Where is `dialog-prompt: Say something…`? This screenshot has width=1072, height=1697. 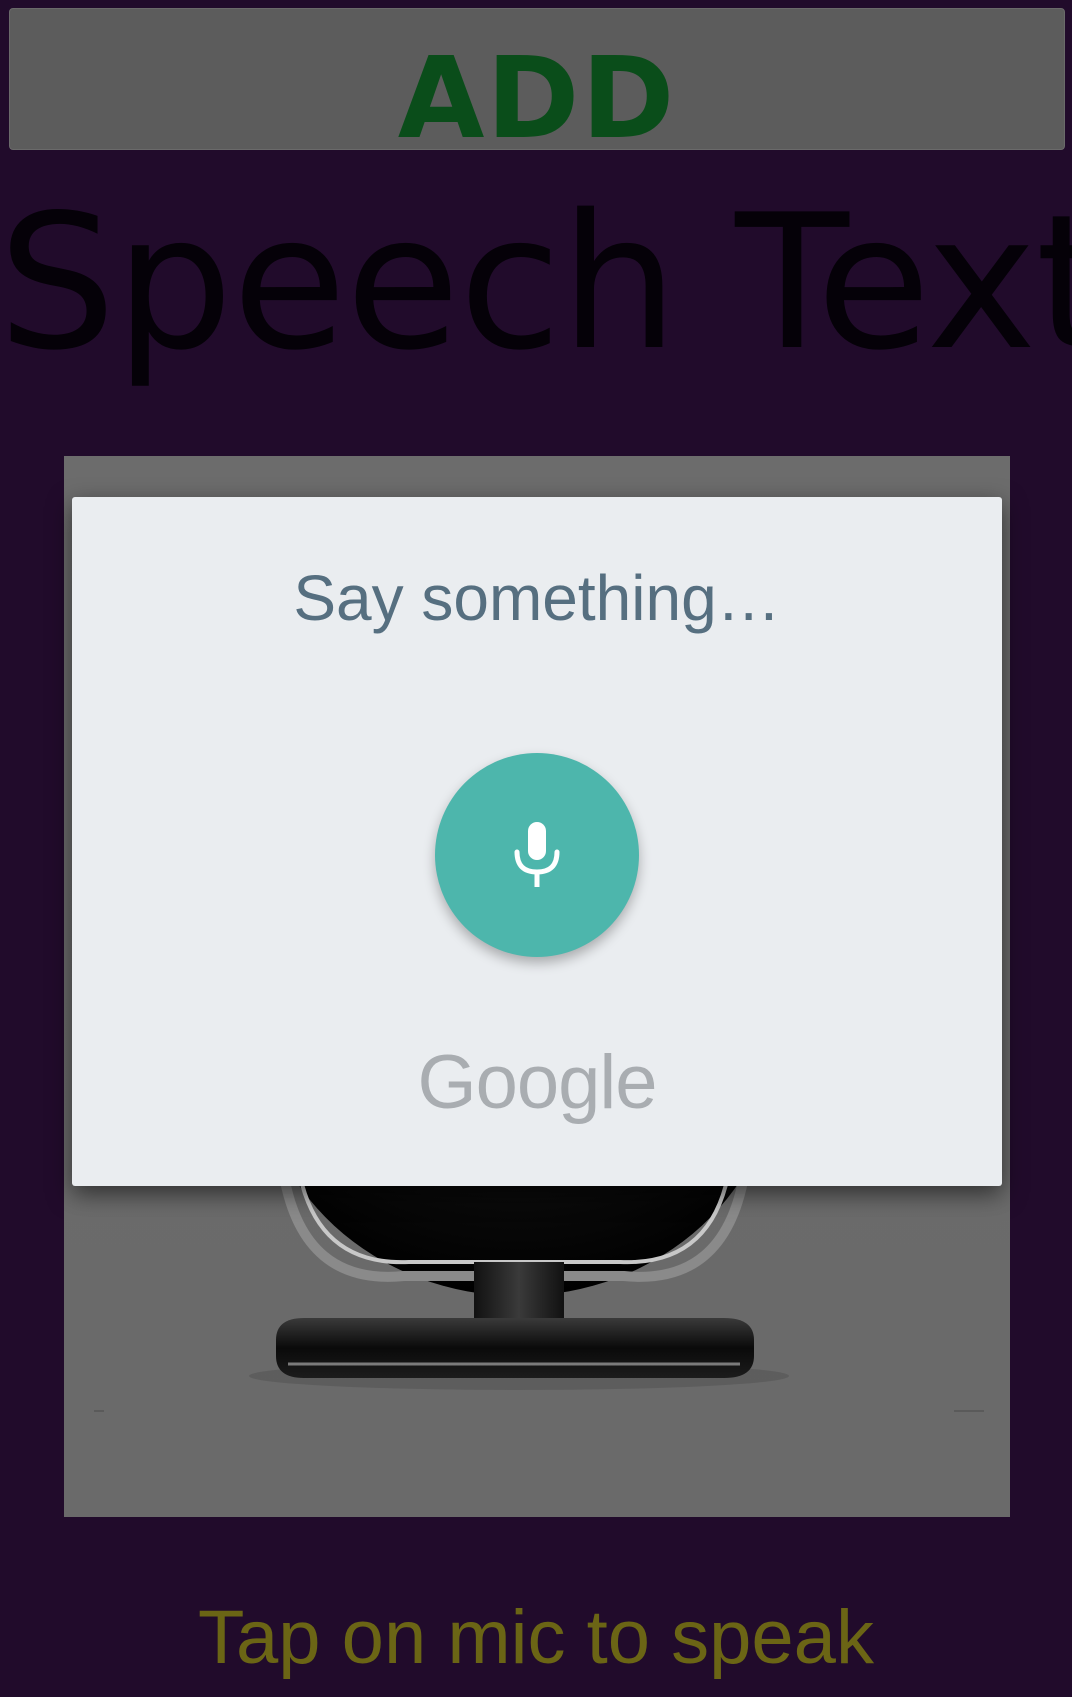
dialog-prompt: Say something… is located at coordinates (537, 598).